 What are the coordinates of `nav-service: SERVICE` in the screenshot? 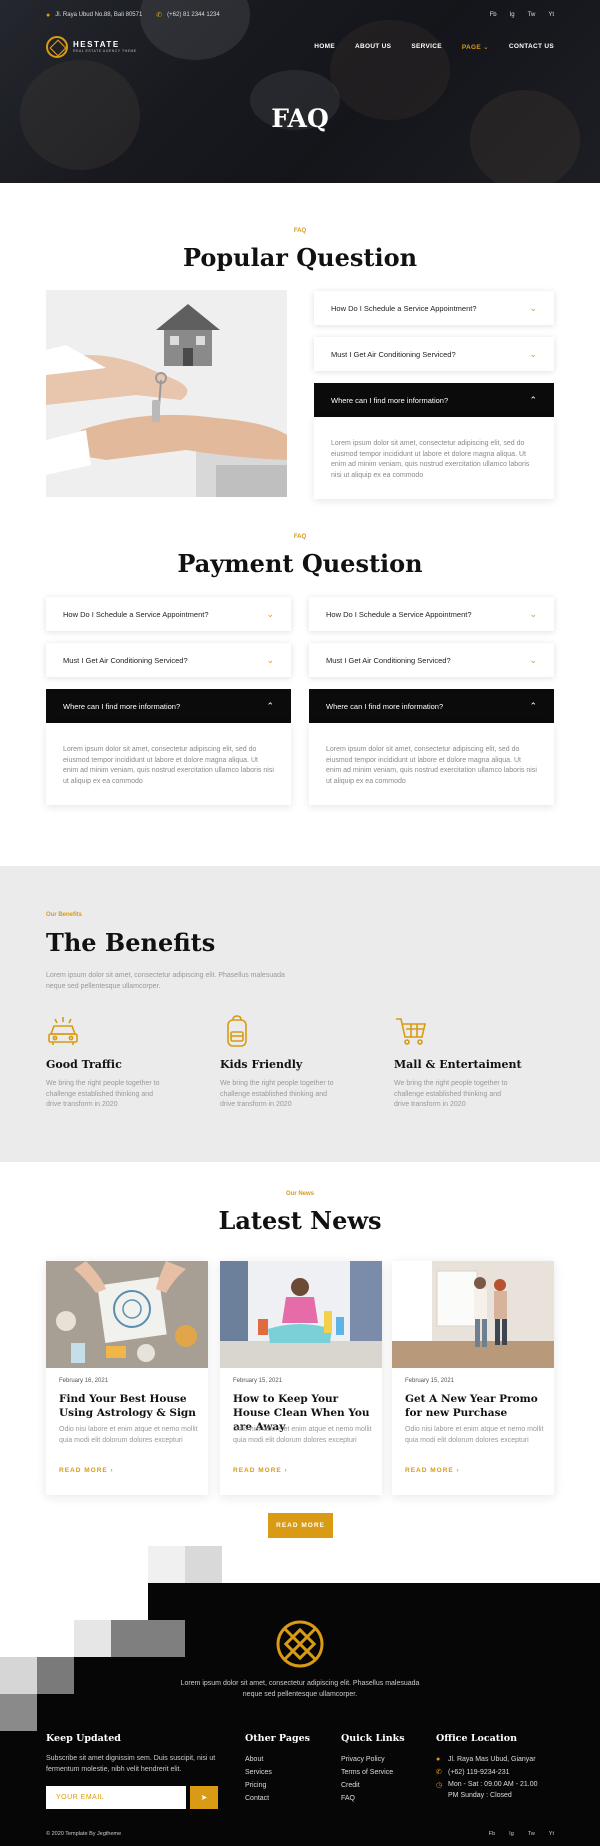 It's located at (426, 47).